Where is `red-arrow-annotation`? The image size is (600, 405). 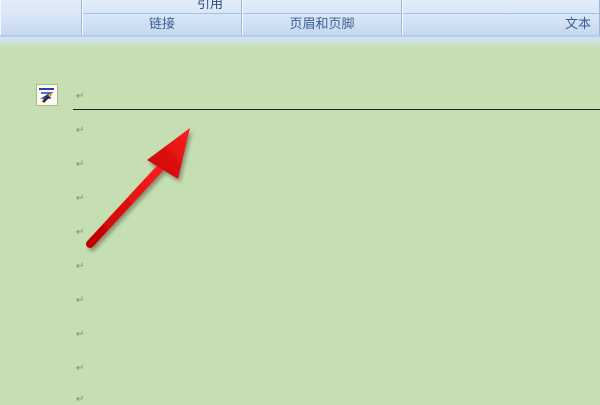
red-arrow-annotation is located at coordinates (138, 188).